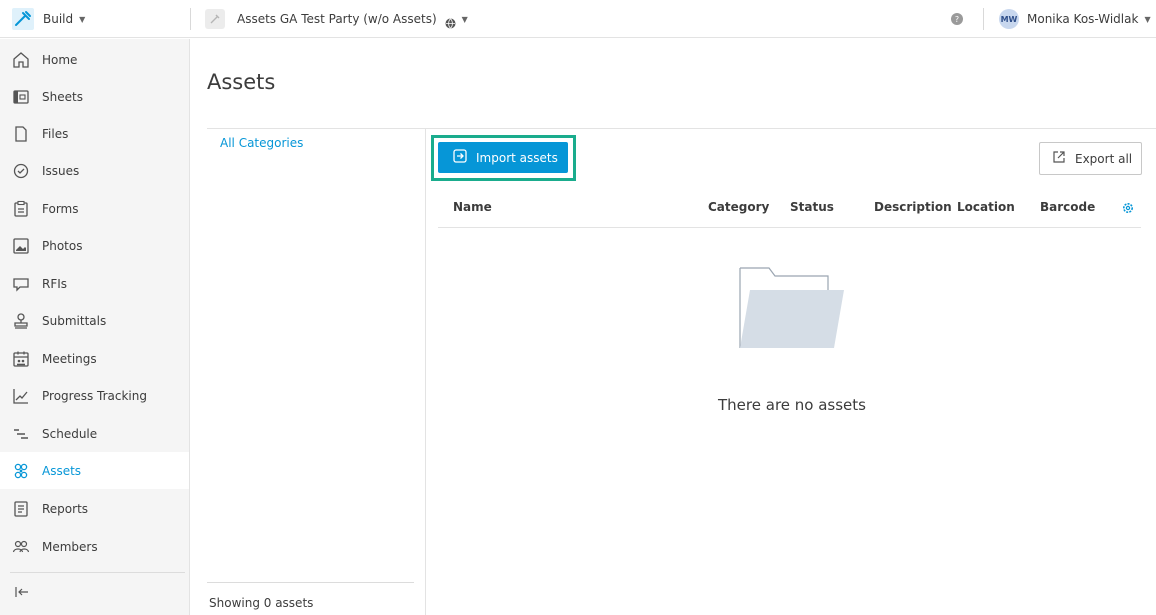 The width and height of the screenshot is (1156, 615). I want to click on gear-icon, so click(1128, 206).